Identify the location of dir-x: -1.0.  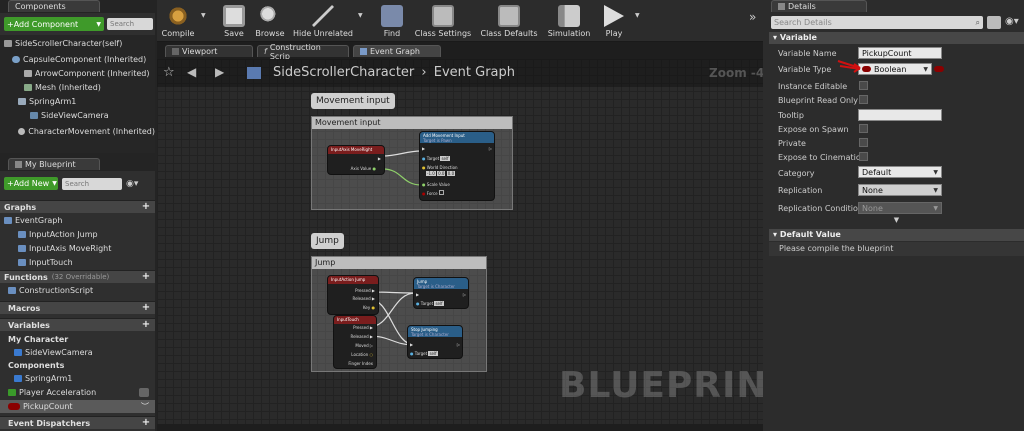
(431, 173).